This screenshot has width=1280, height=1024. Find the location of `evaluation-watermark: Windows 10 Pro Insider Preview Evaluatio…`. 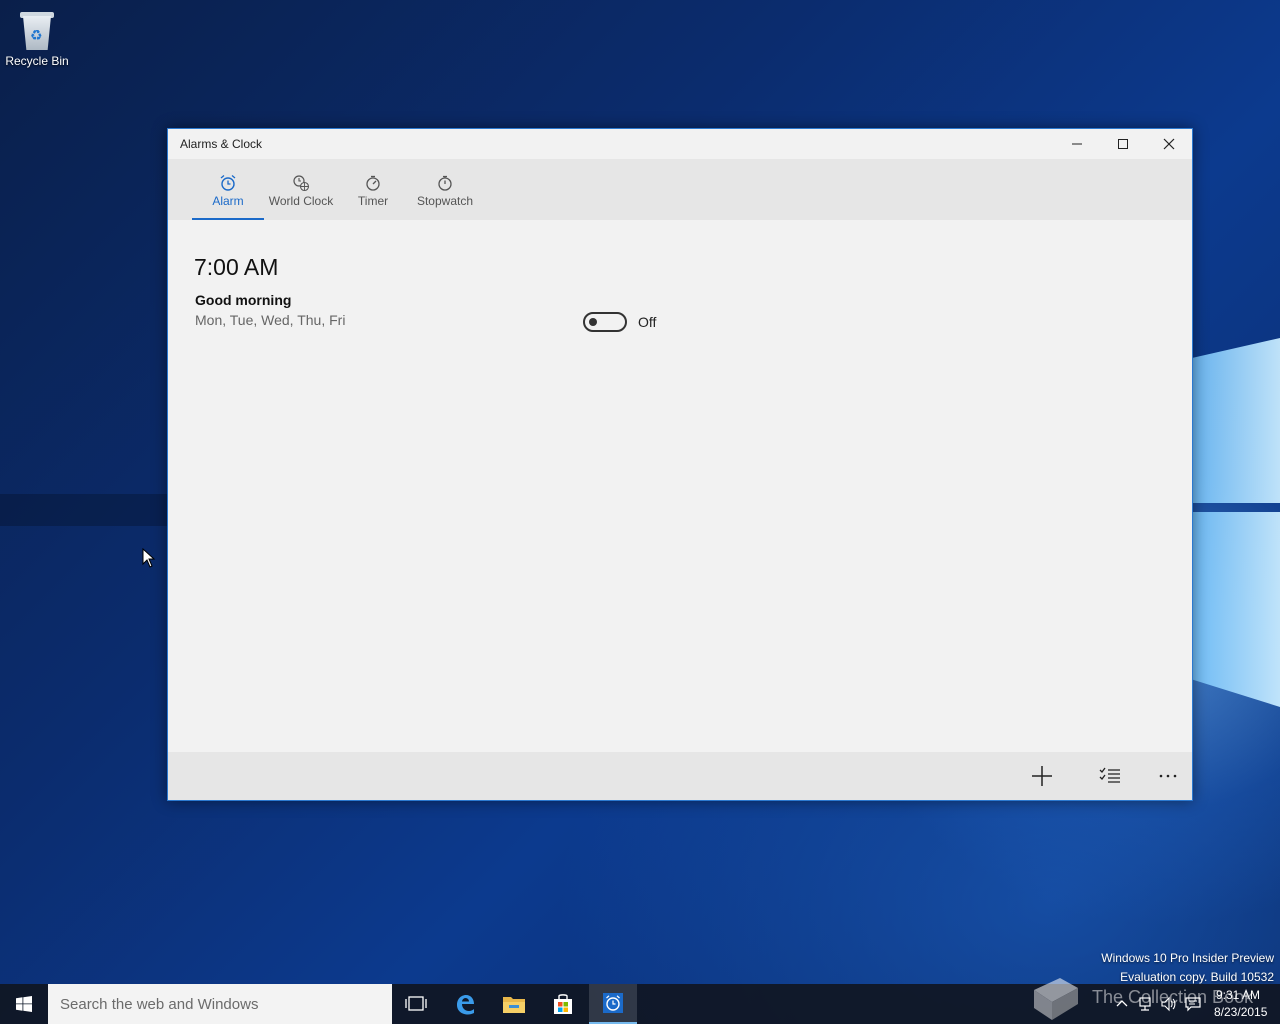

evaluation-watermark: Windows 10 Pro Insider Preview Evaluatio… is located at coordinates (1187, 968).